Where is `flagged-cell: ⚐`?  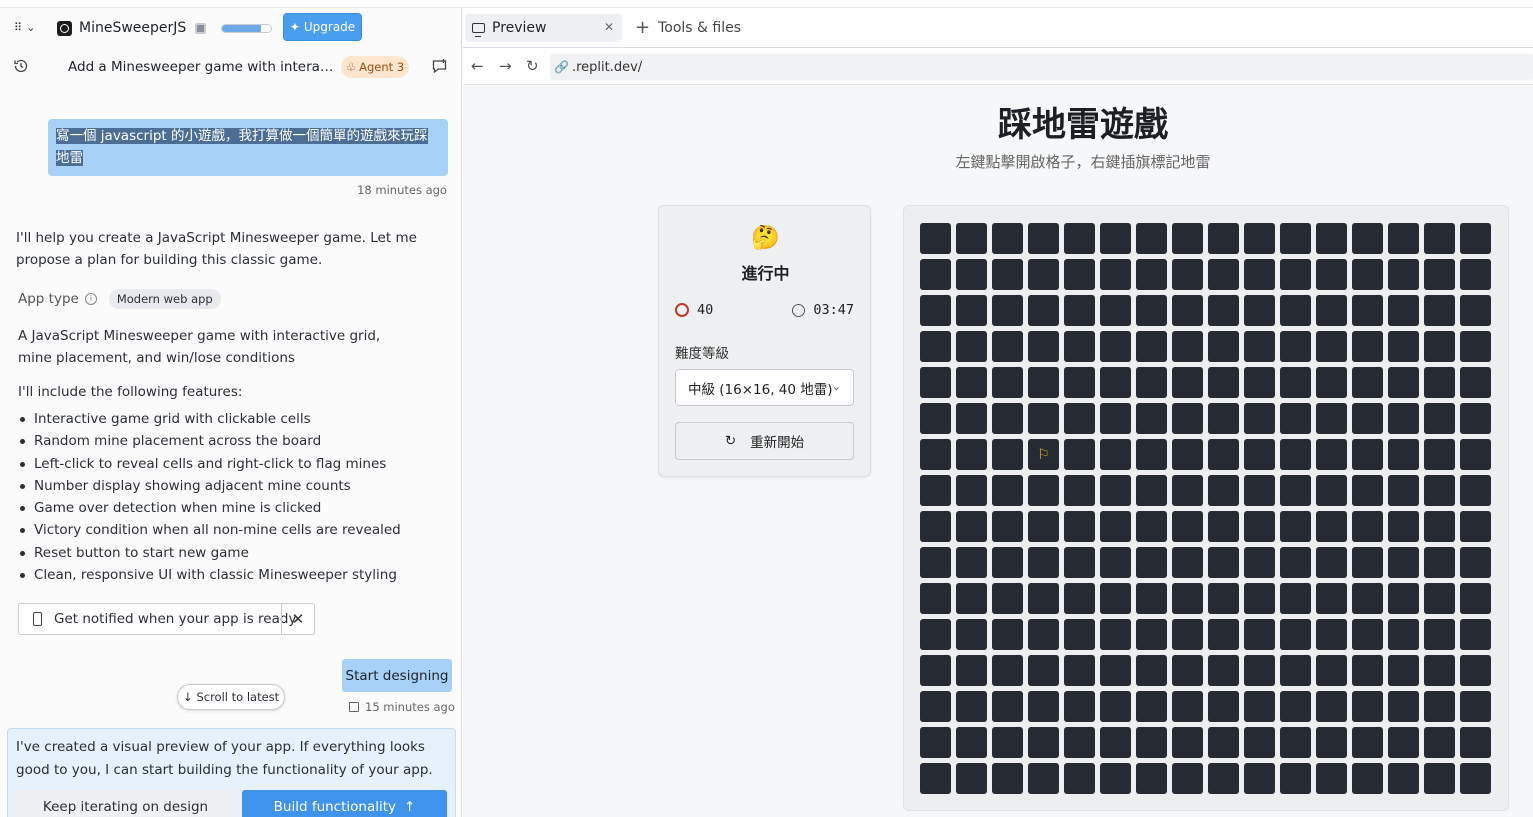 flagged-cell: ⚐ is located at coordinates (1043, 454).